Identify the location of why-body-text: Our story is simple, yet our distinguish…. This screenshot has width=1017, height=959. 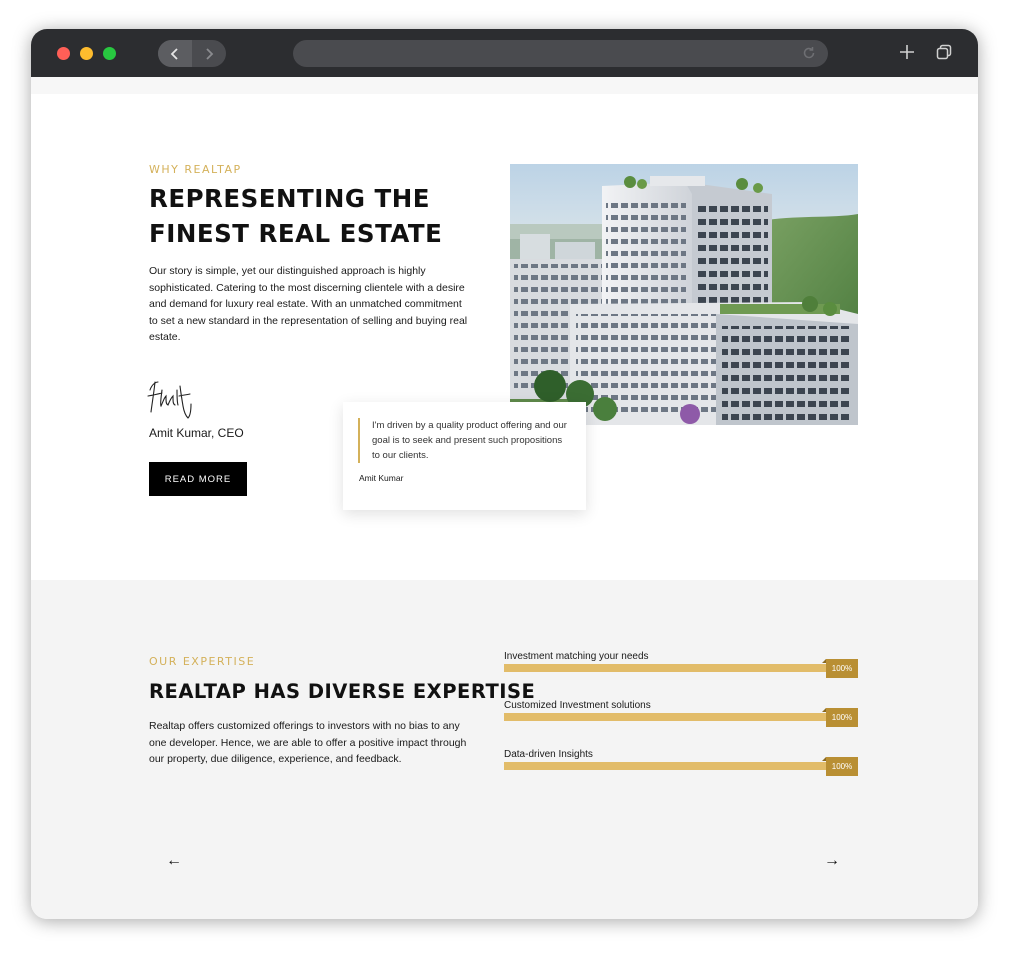
(308, 304).